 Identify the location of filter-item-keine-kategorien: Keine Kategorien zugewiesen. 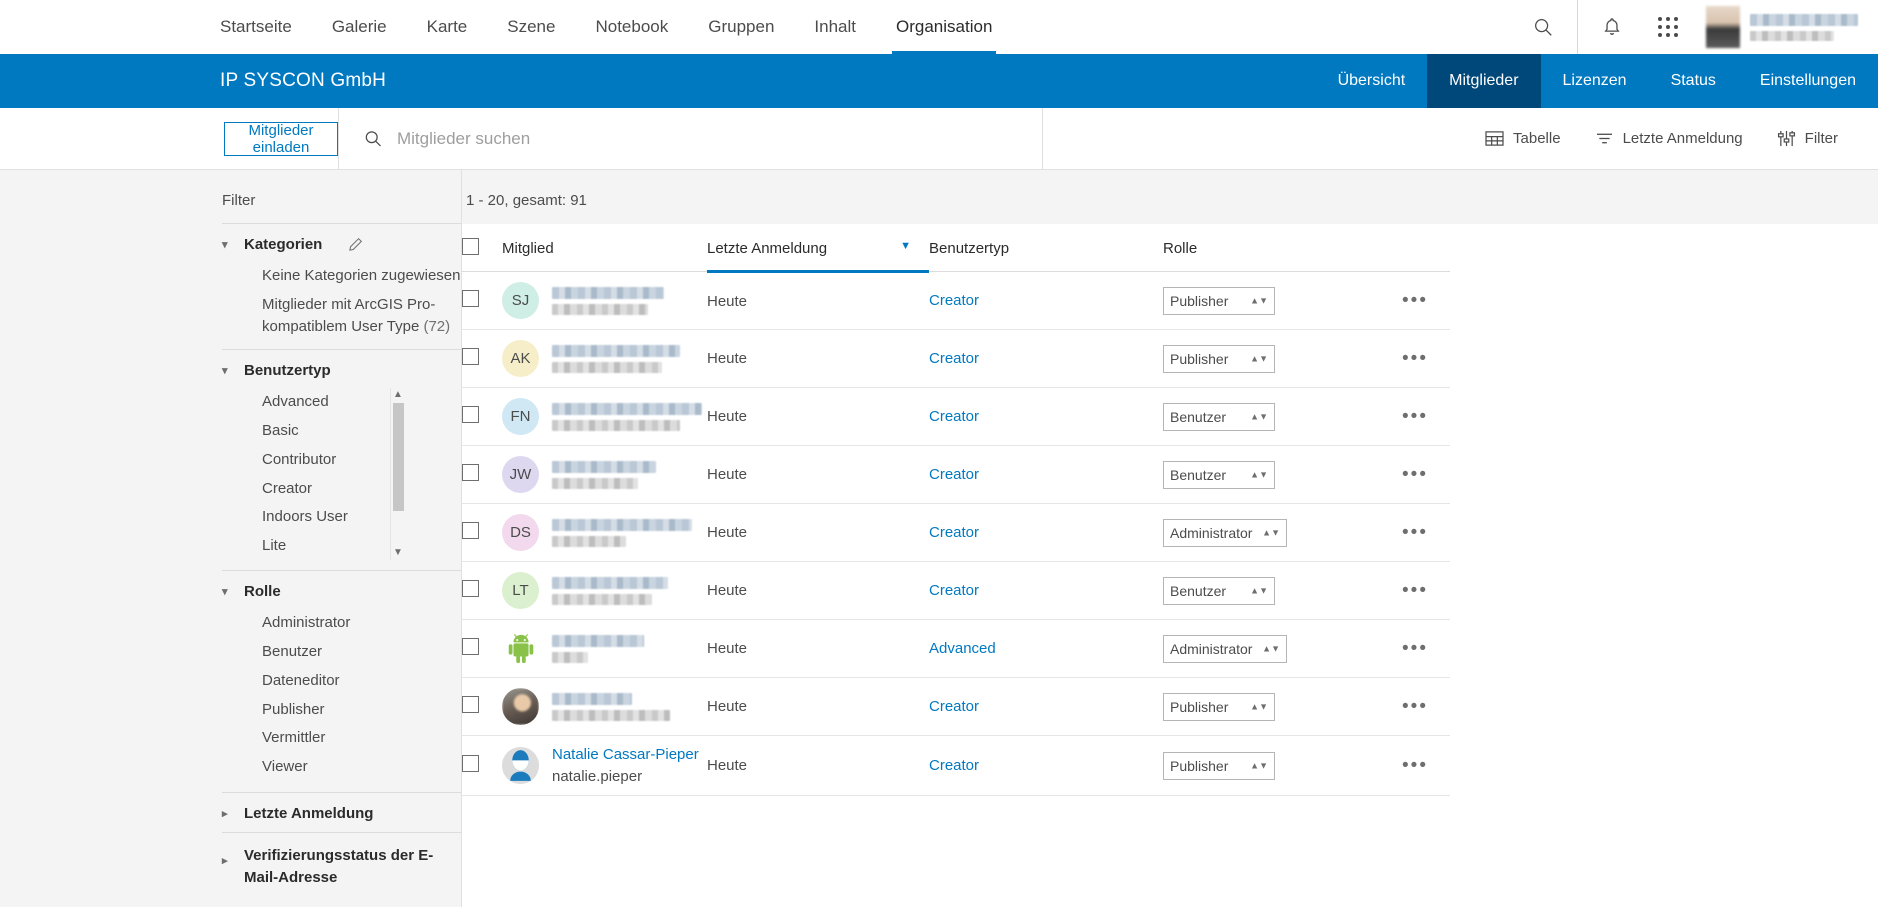
(341, 276).